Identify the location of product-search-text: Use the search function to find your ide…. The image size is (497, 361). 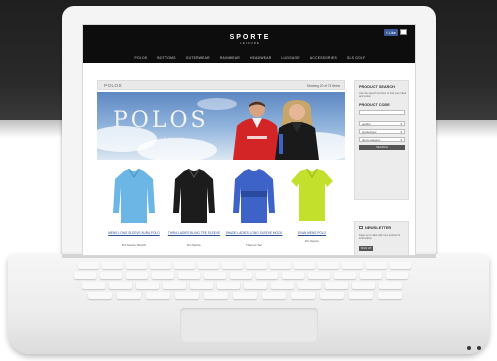
(383, 95).